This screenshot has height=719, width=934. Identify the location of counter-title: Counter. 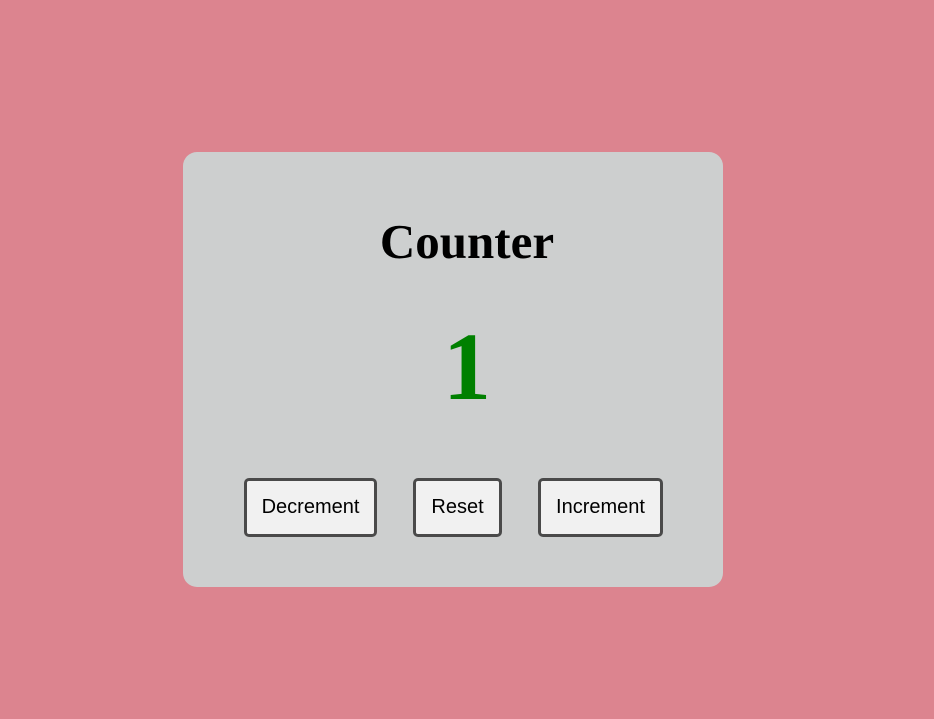
(467, 241).